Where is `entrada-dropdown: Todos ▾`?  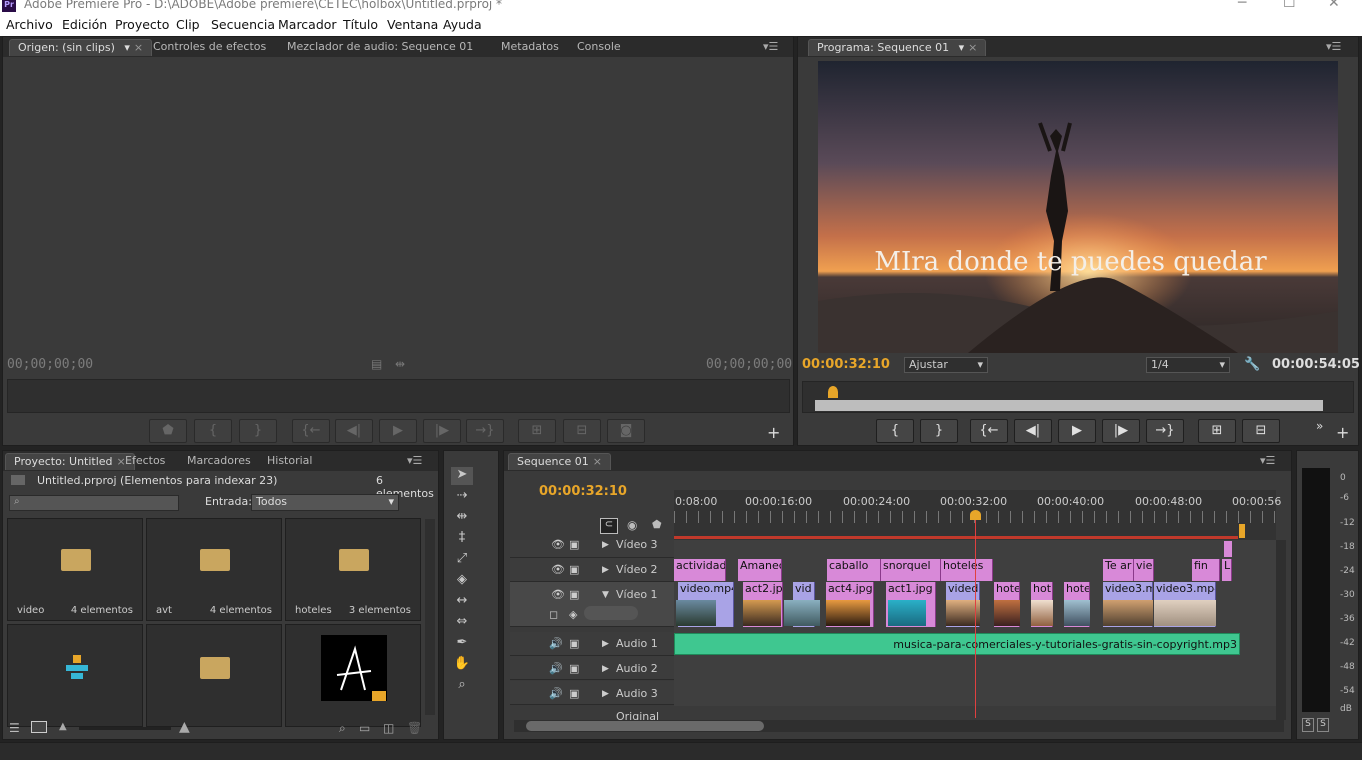 entrada-dropdown: Todos ▾ is located at coordinates (325, 502).